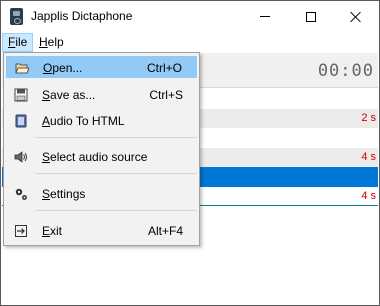 The height and width of the screenshot is (306, 380). What do you see at coordinates (368, 118) in the screenshot?
I see `recording-duration: 2 s` at bounding box center [368, 118].